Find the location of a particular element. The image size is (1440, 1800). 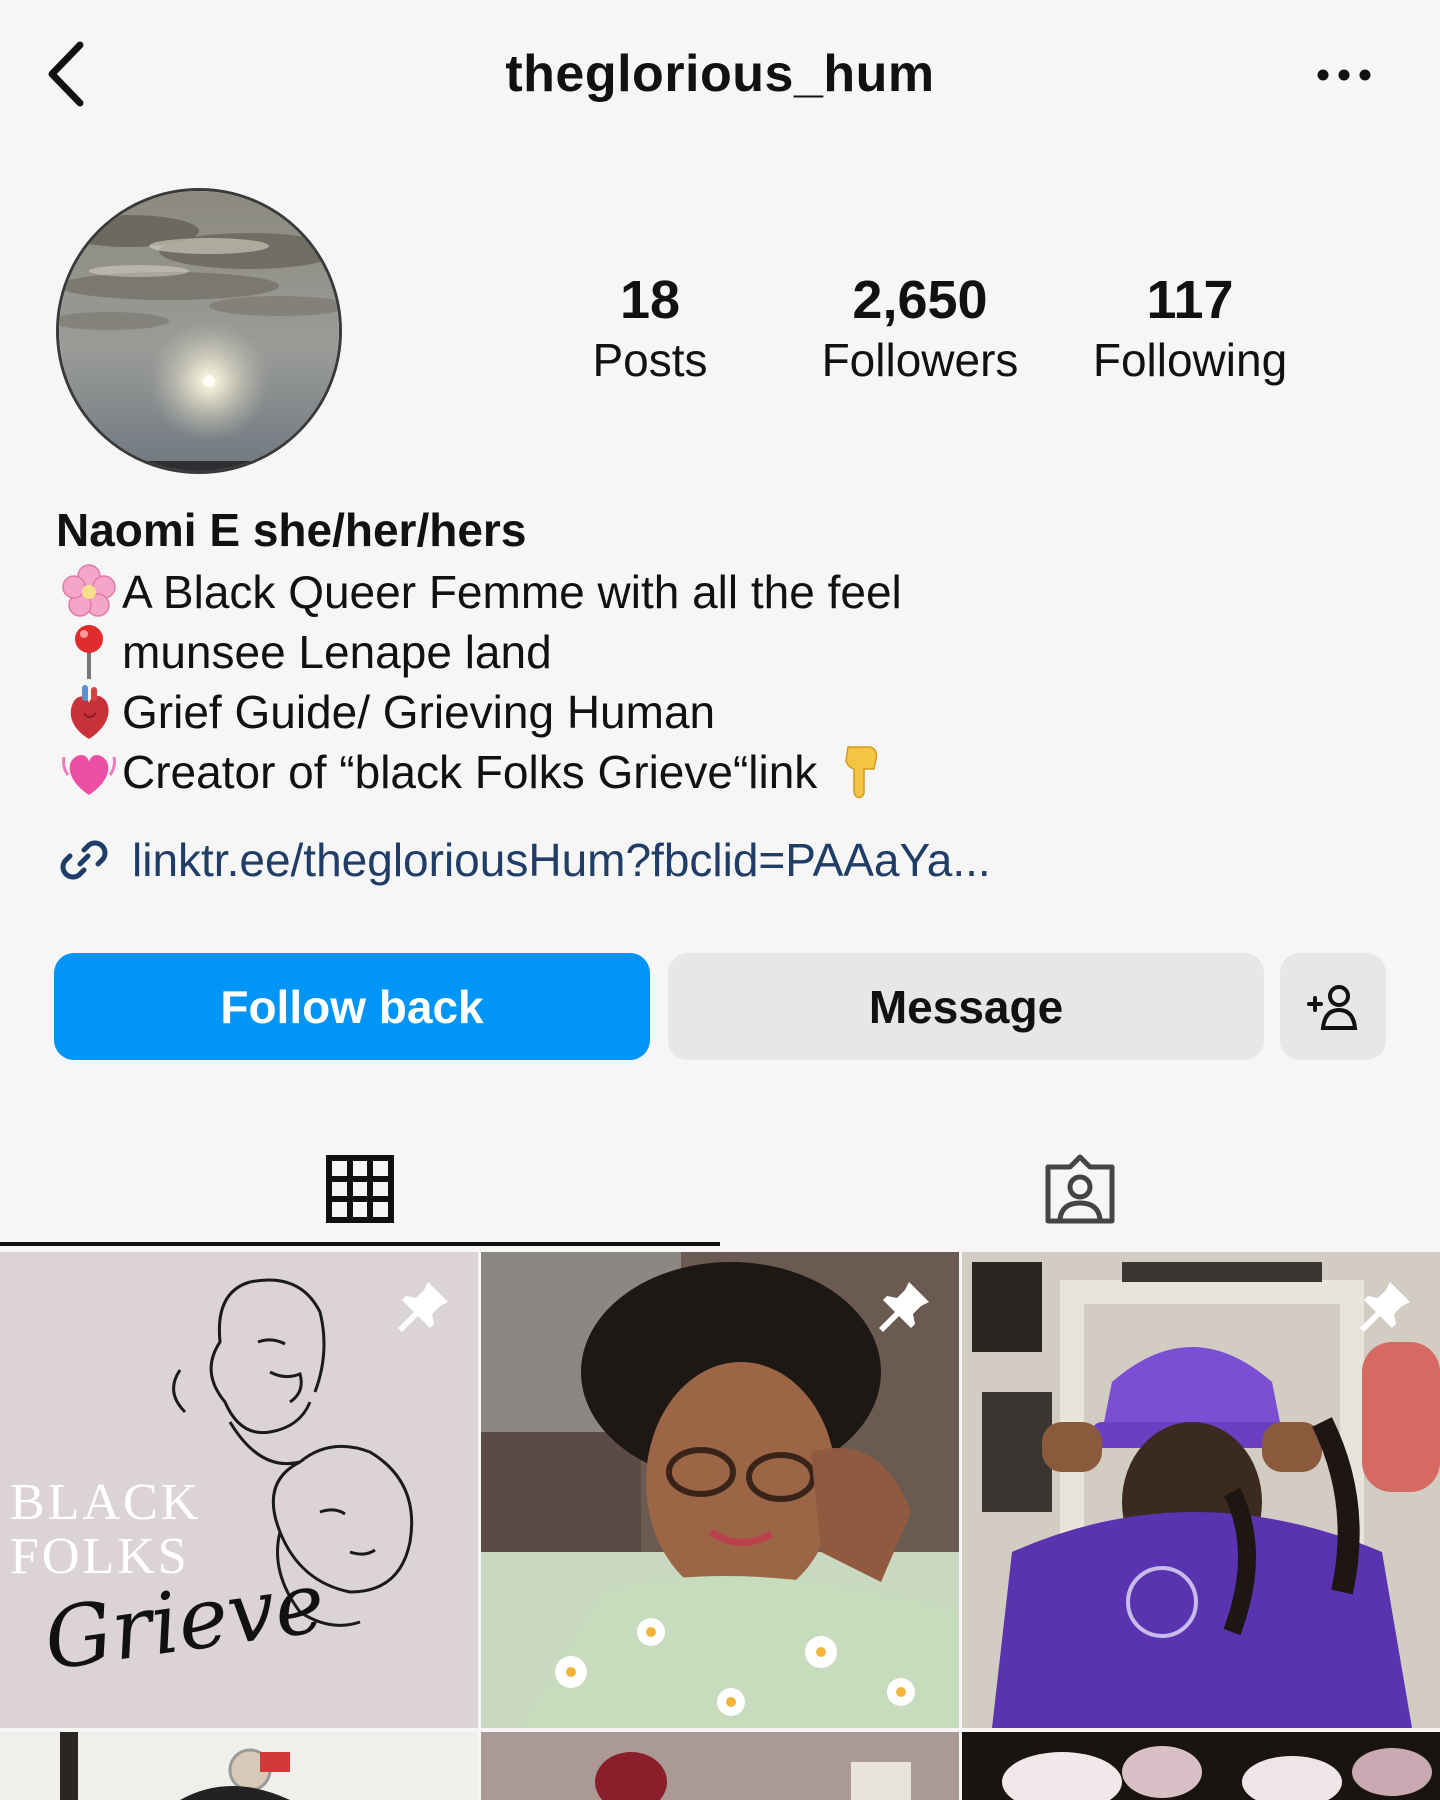

follow-back-button: Follow back is located at coordinates (352, 1006).